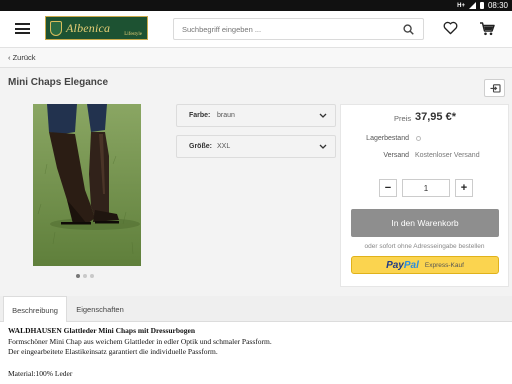 The height and width of the screenshot is (384, 512). What do you see at coordinates (403, 118) in the screenshot?
I see `price-label: Preis` at bounding box center [403, 118].